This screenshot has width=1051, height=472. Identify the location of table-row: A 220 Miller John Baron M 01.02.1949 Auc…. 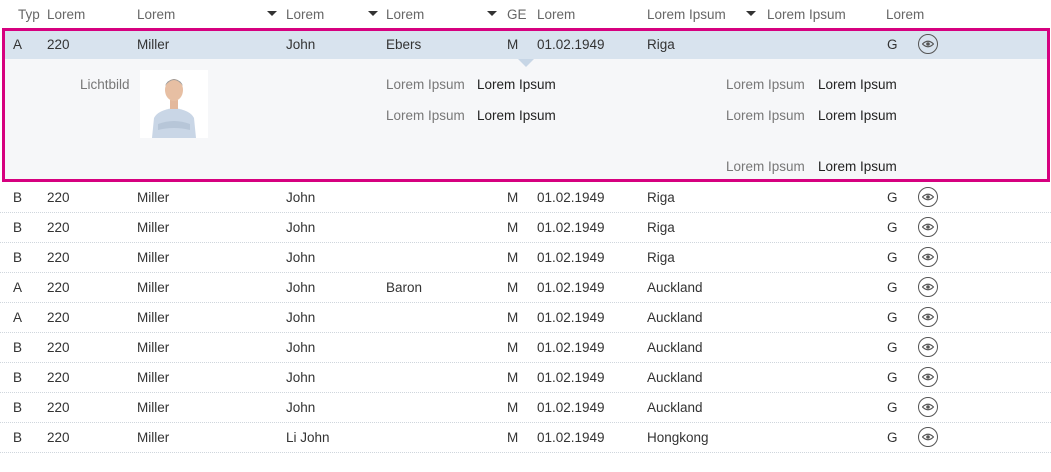
(525, 288).